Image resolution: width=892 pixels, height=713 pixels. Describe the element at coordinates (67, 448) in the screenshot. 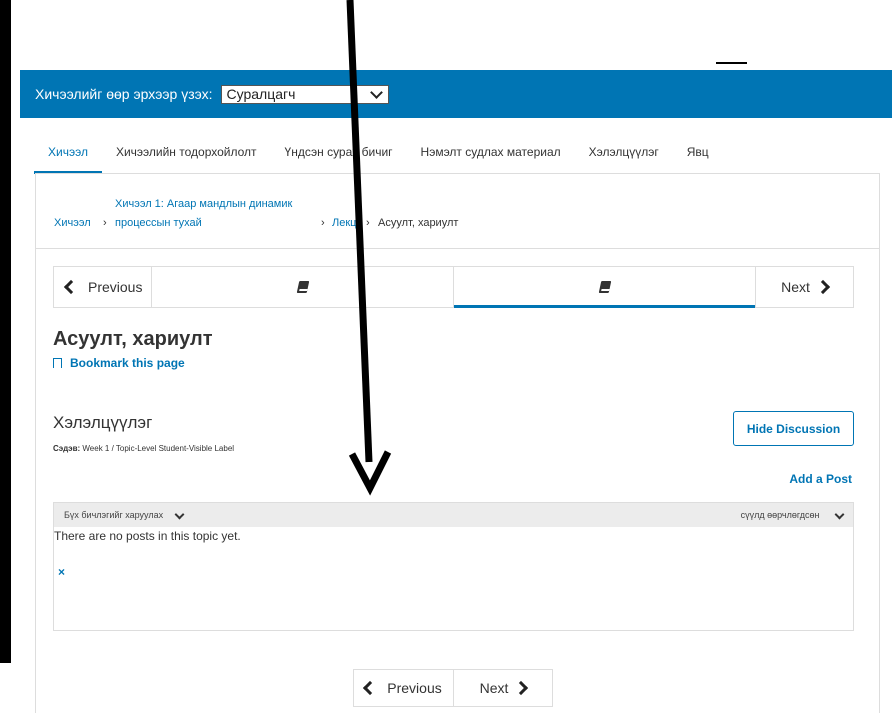

I see `topic-label: Сэдэв:` at that location.